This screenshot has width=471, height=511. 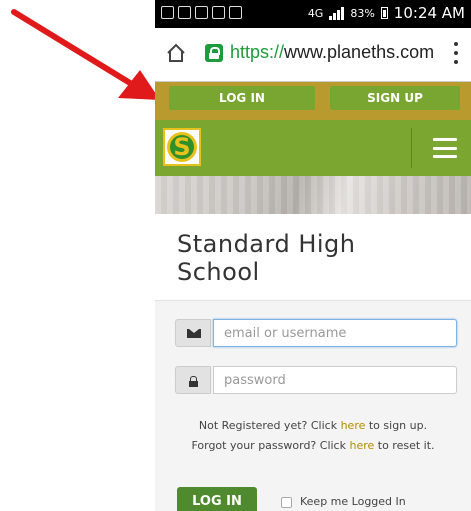 I want to click on envelope-icon, so click(x=194, y=333).